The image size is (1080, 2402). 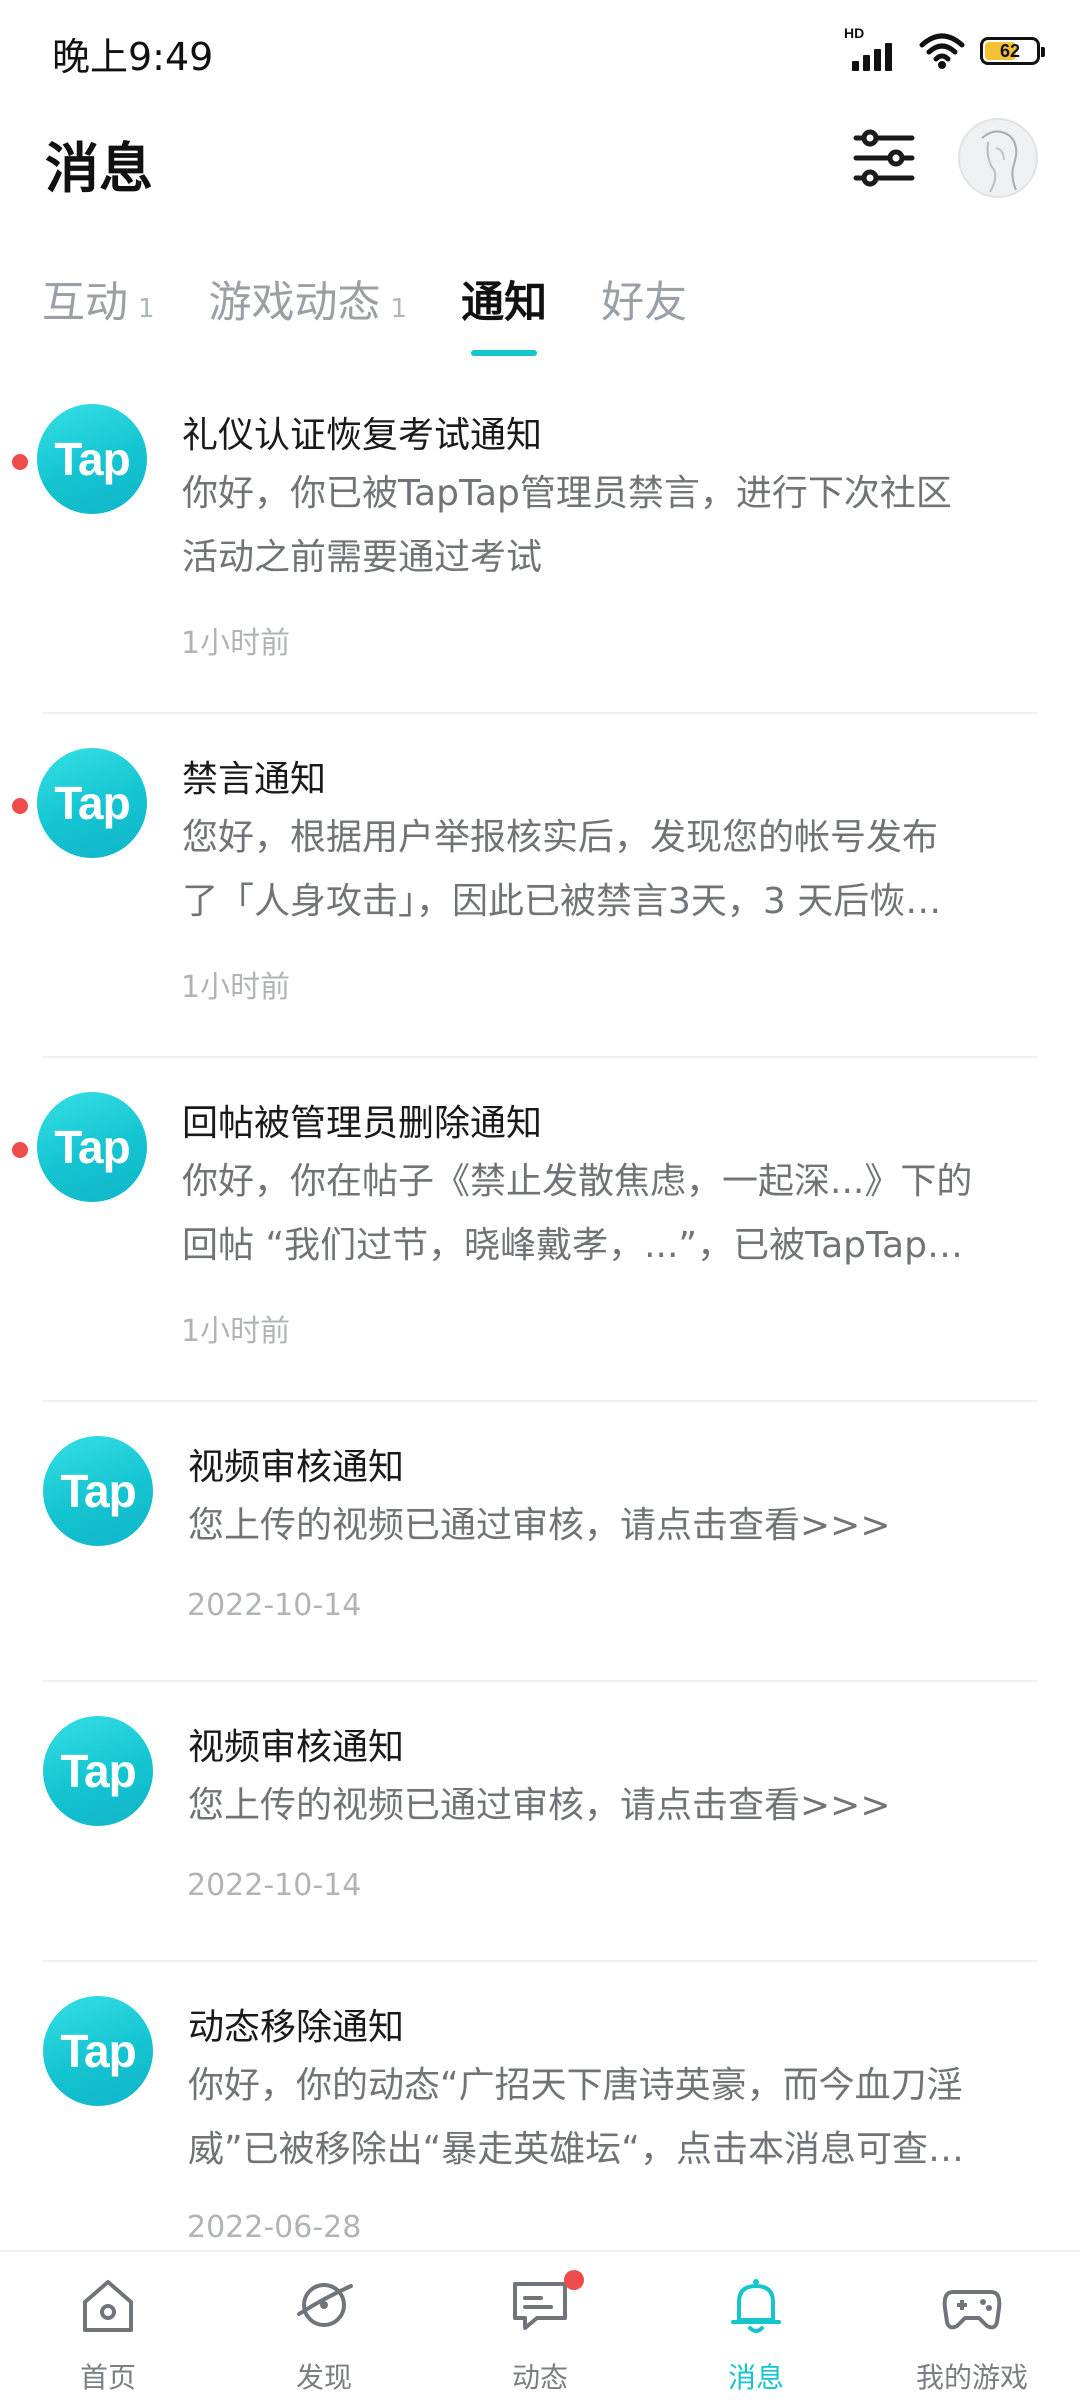 I want to click on nav-item-0: 首页, so click(x=108, y=2327).